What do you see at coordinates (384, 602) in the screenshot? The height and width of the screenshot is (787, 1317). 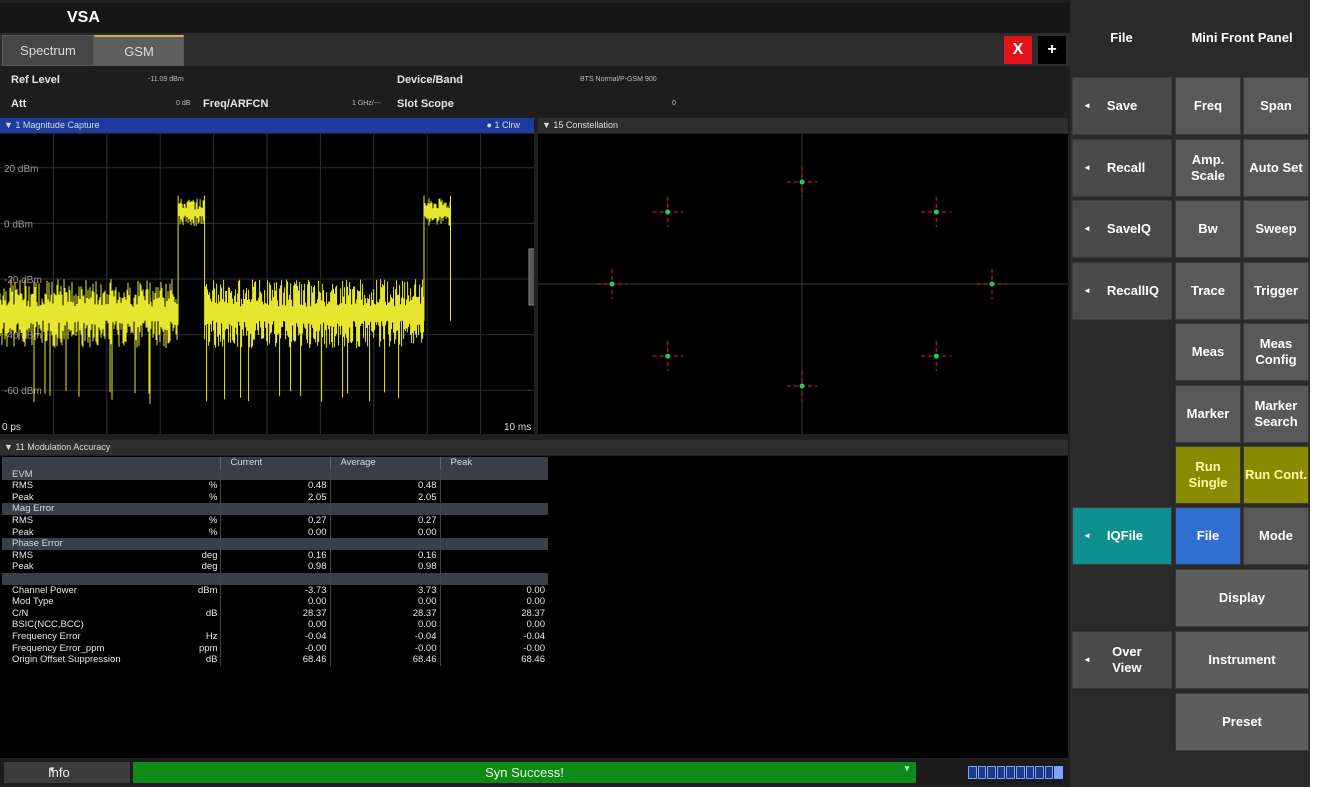 I see `row-average: 0.00` at bounding box center [384, 602].